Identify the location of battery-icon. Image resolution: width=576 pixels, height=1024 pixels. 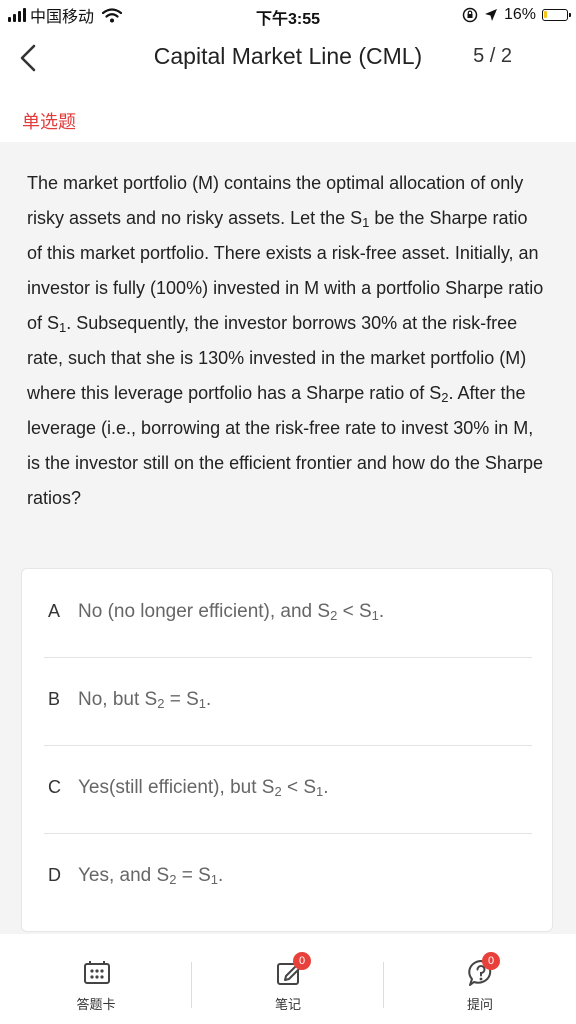
(556, 15).